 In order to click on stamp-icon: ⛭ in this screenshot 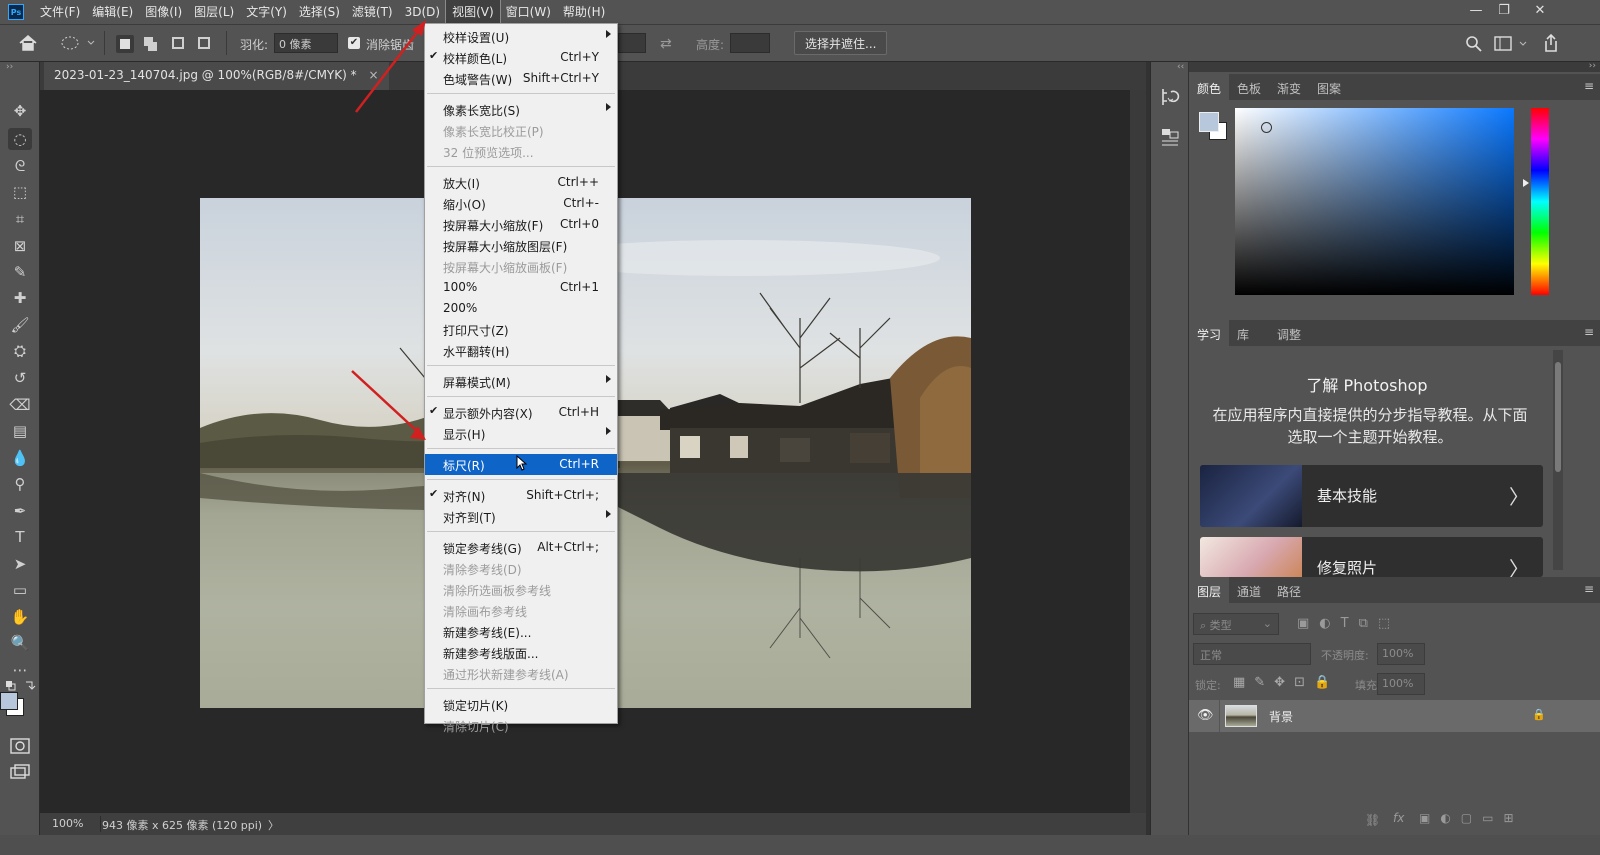, I will do `click(20, 351)`.